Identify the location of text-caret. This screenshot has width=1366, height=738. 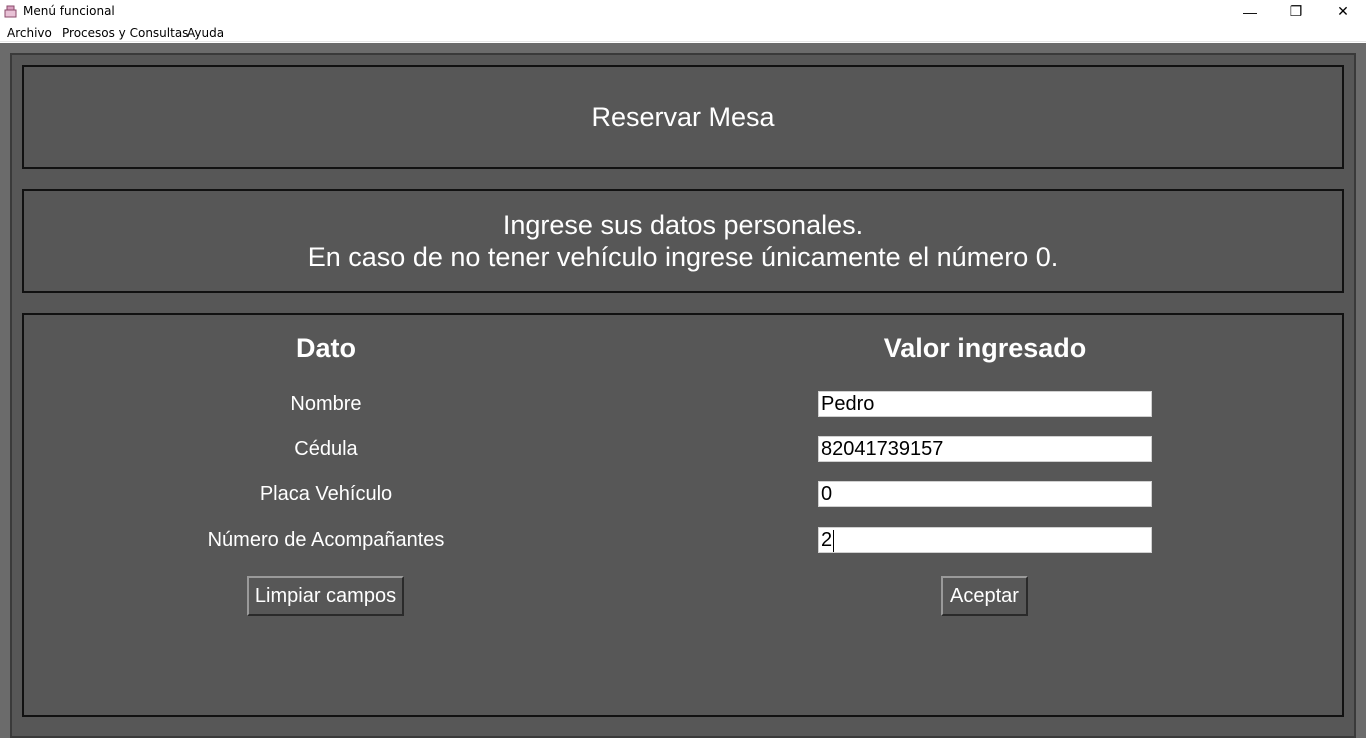
(834, 540).